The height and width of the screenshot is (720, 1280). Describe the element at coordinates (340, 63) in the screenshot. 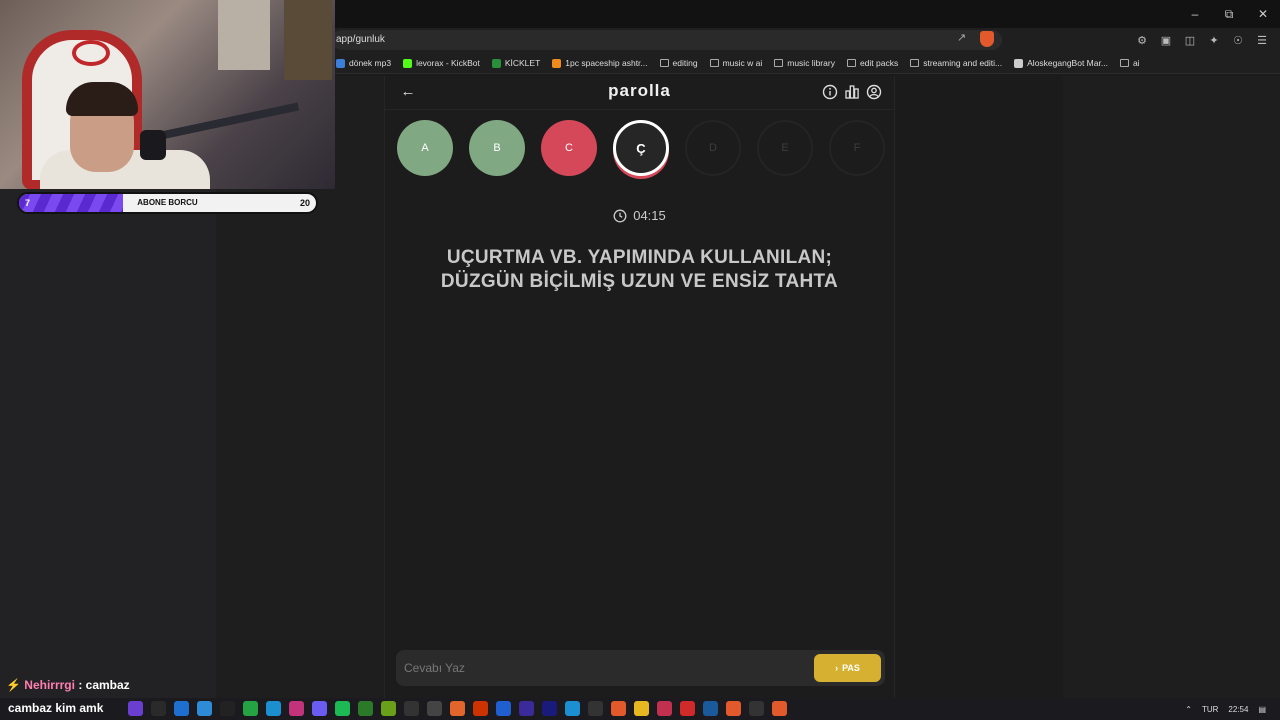

I see `favicon-icon` at that location.